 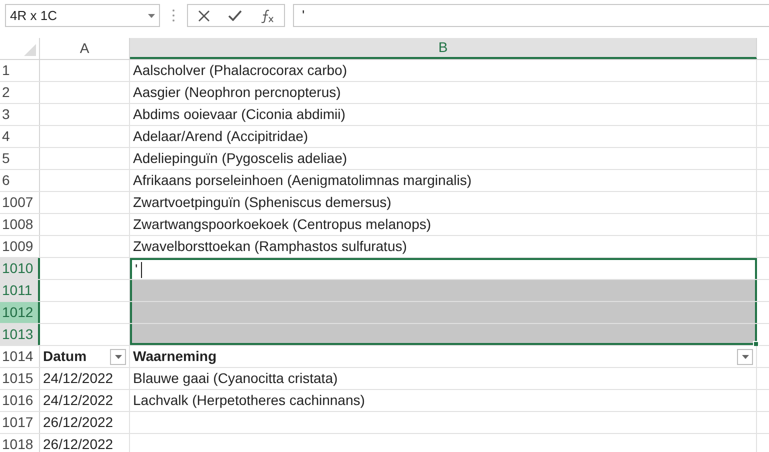 I want to click on table-cell-text: Zwartwangspoorkoekoek (Centropus melanops), so click(x=282, y=224).